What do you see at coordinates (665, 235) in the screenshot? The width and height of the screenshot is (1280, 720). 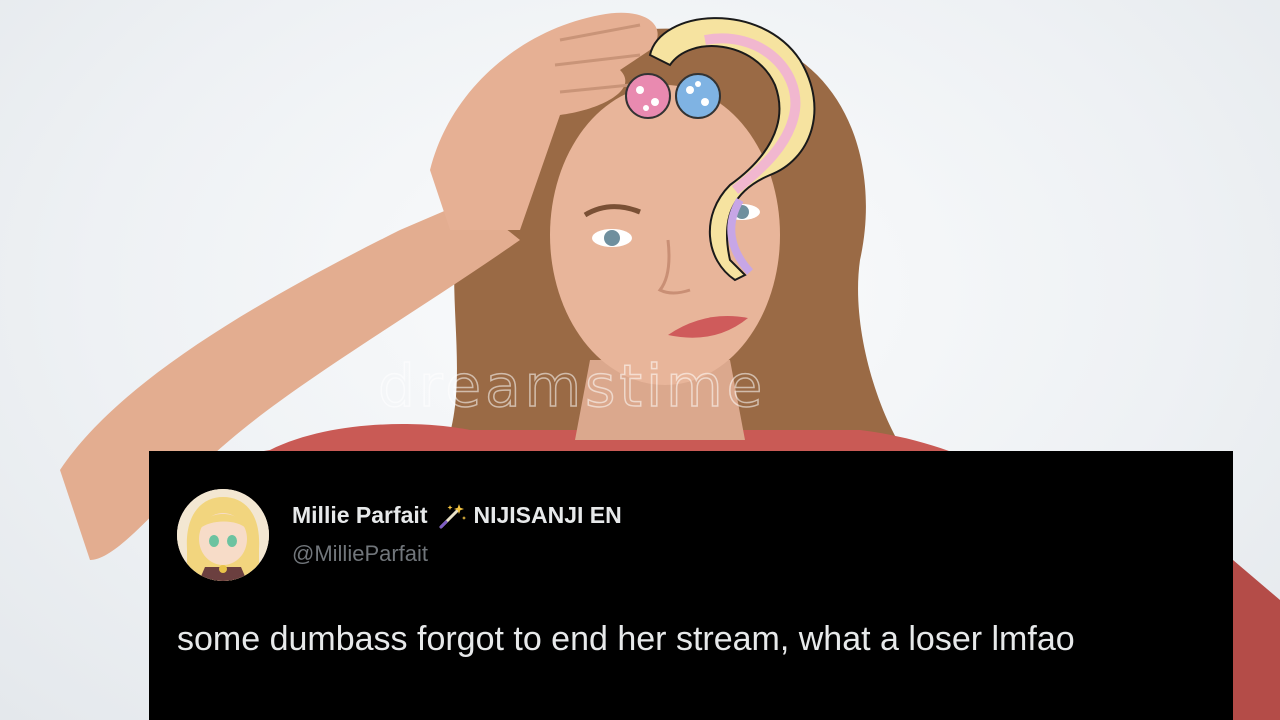 I see `face-shape` at bounding box center [665, 235].